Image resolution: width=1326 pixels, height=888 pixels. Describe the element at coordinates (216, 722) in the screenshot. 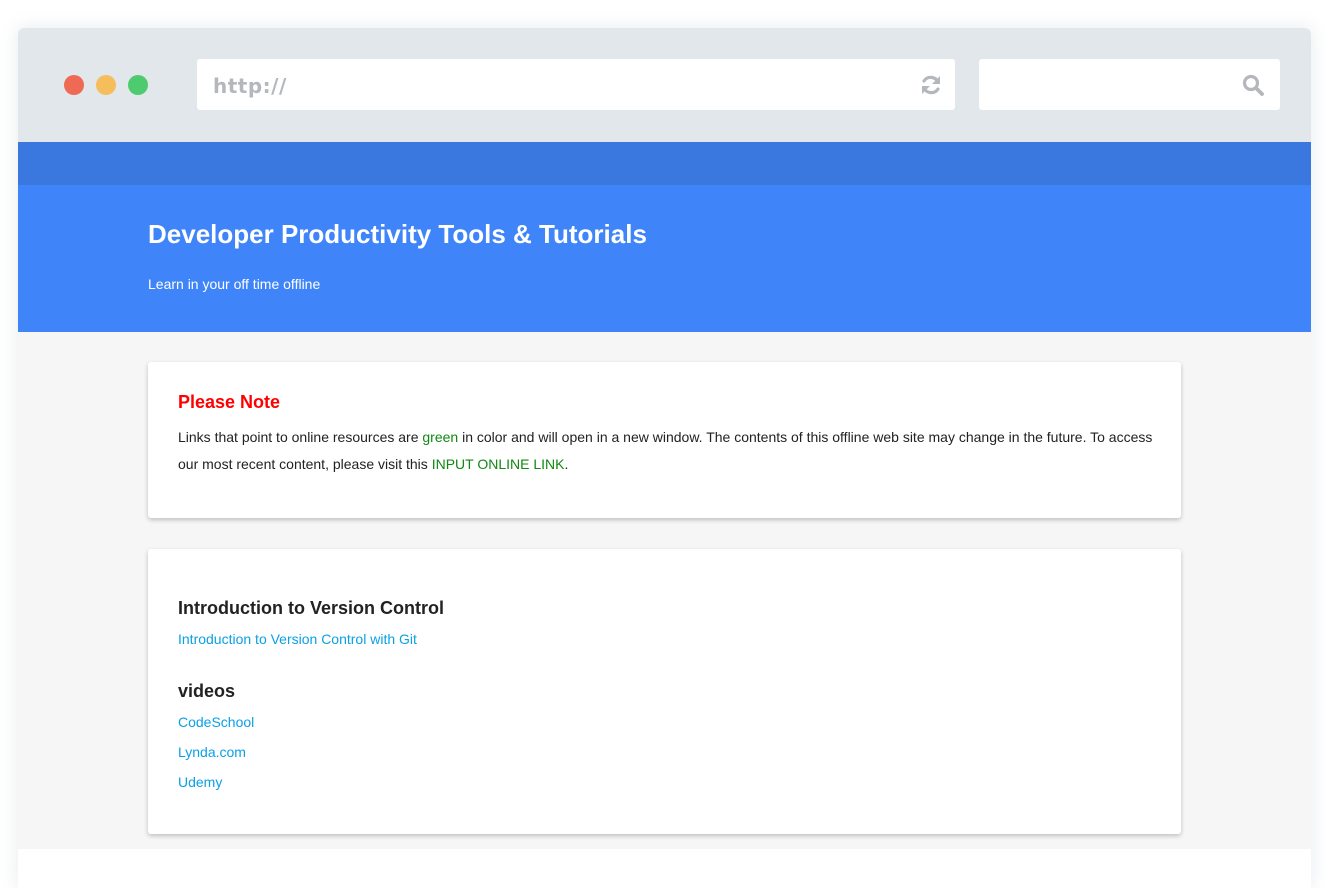

I see `video-link: CodeSchool` at that location.